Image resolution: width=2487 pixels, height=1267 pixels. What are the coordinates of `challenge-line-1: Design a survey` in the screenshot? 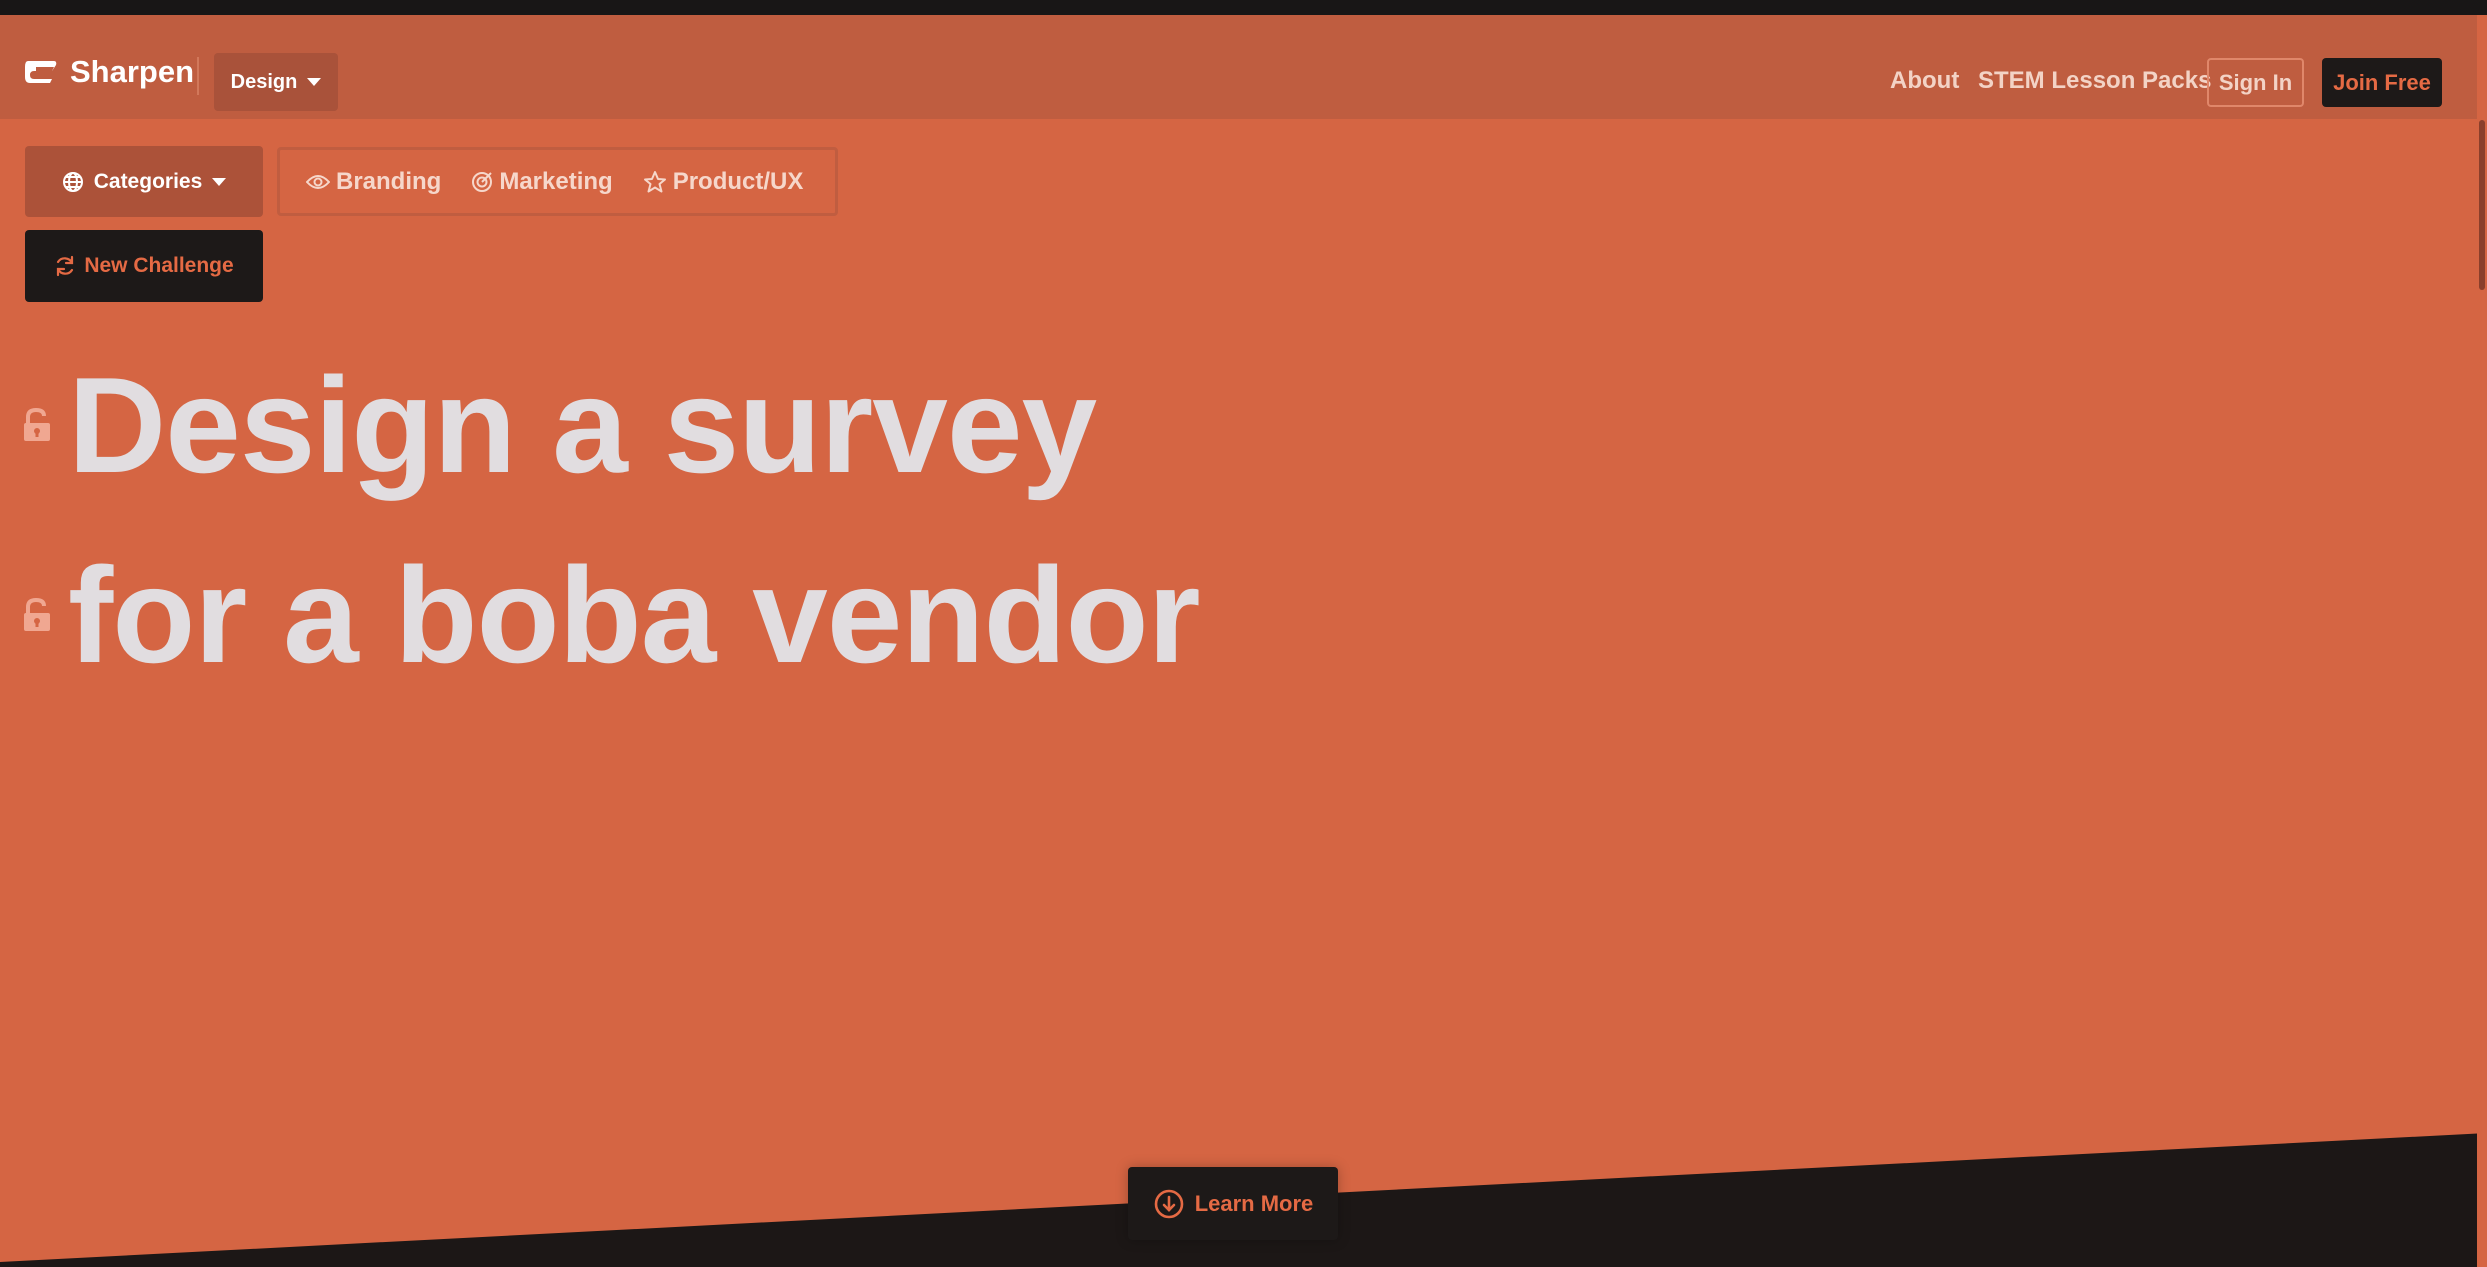 It's located at (559, 425).